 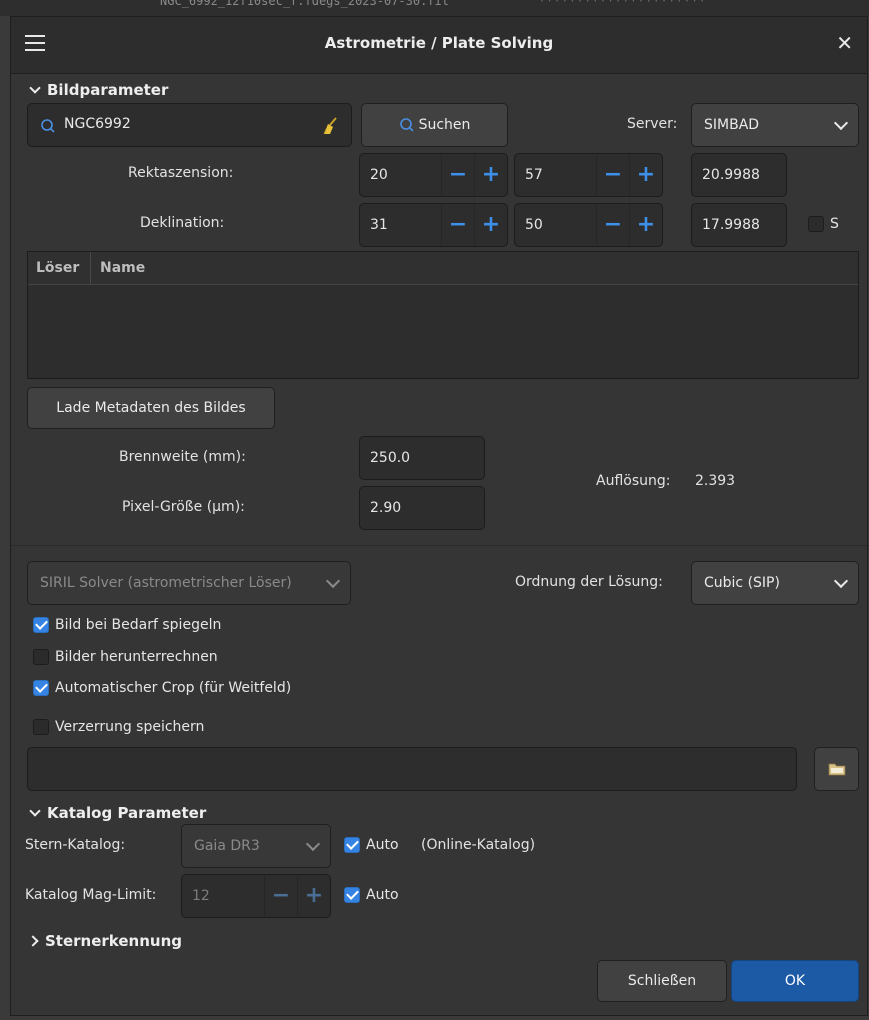 I want to click on flip-checkbox-box, so click(x=41, y=625).